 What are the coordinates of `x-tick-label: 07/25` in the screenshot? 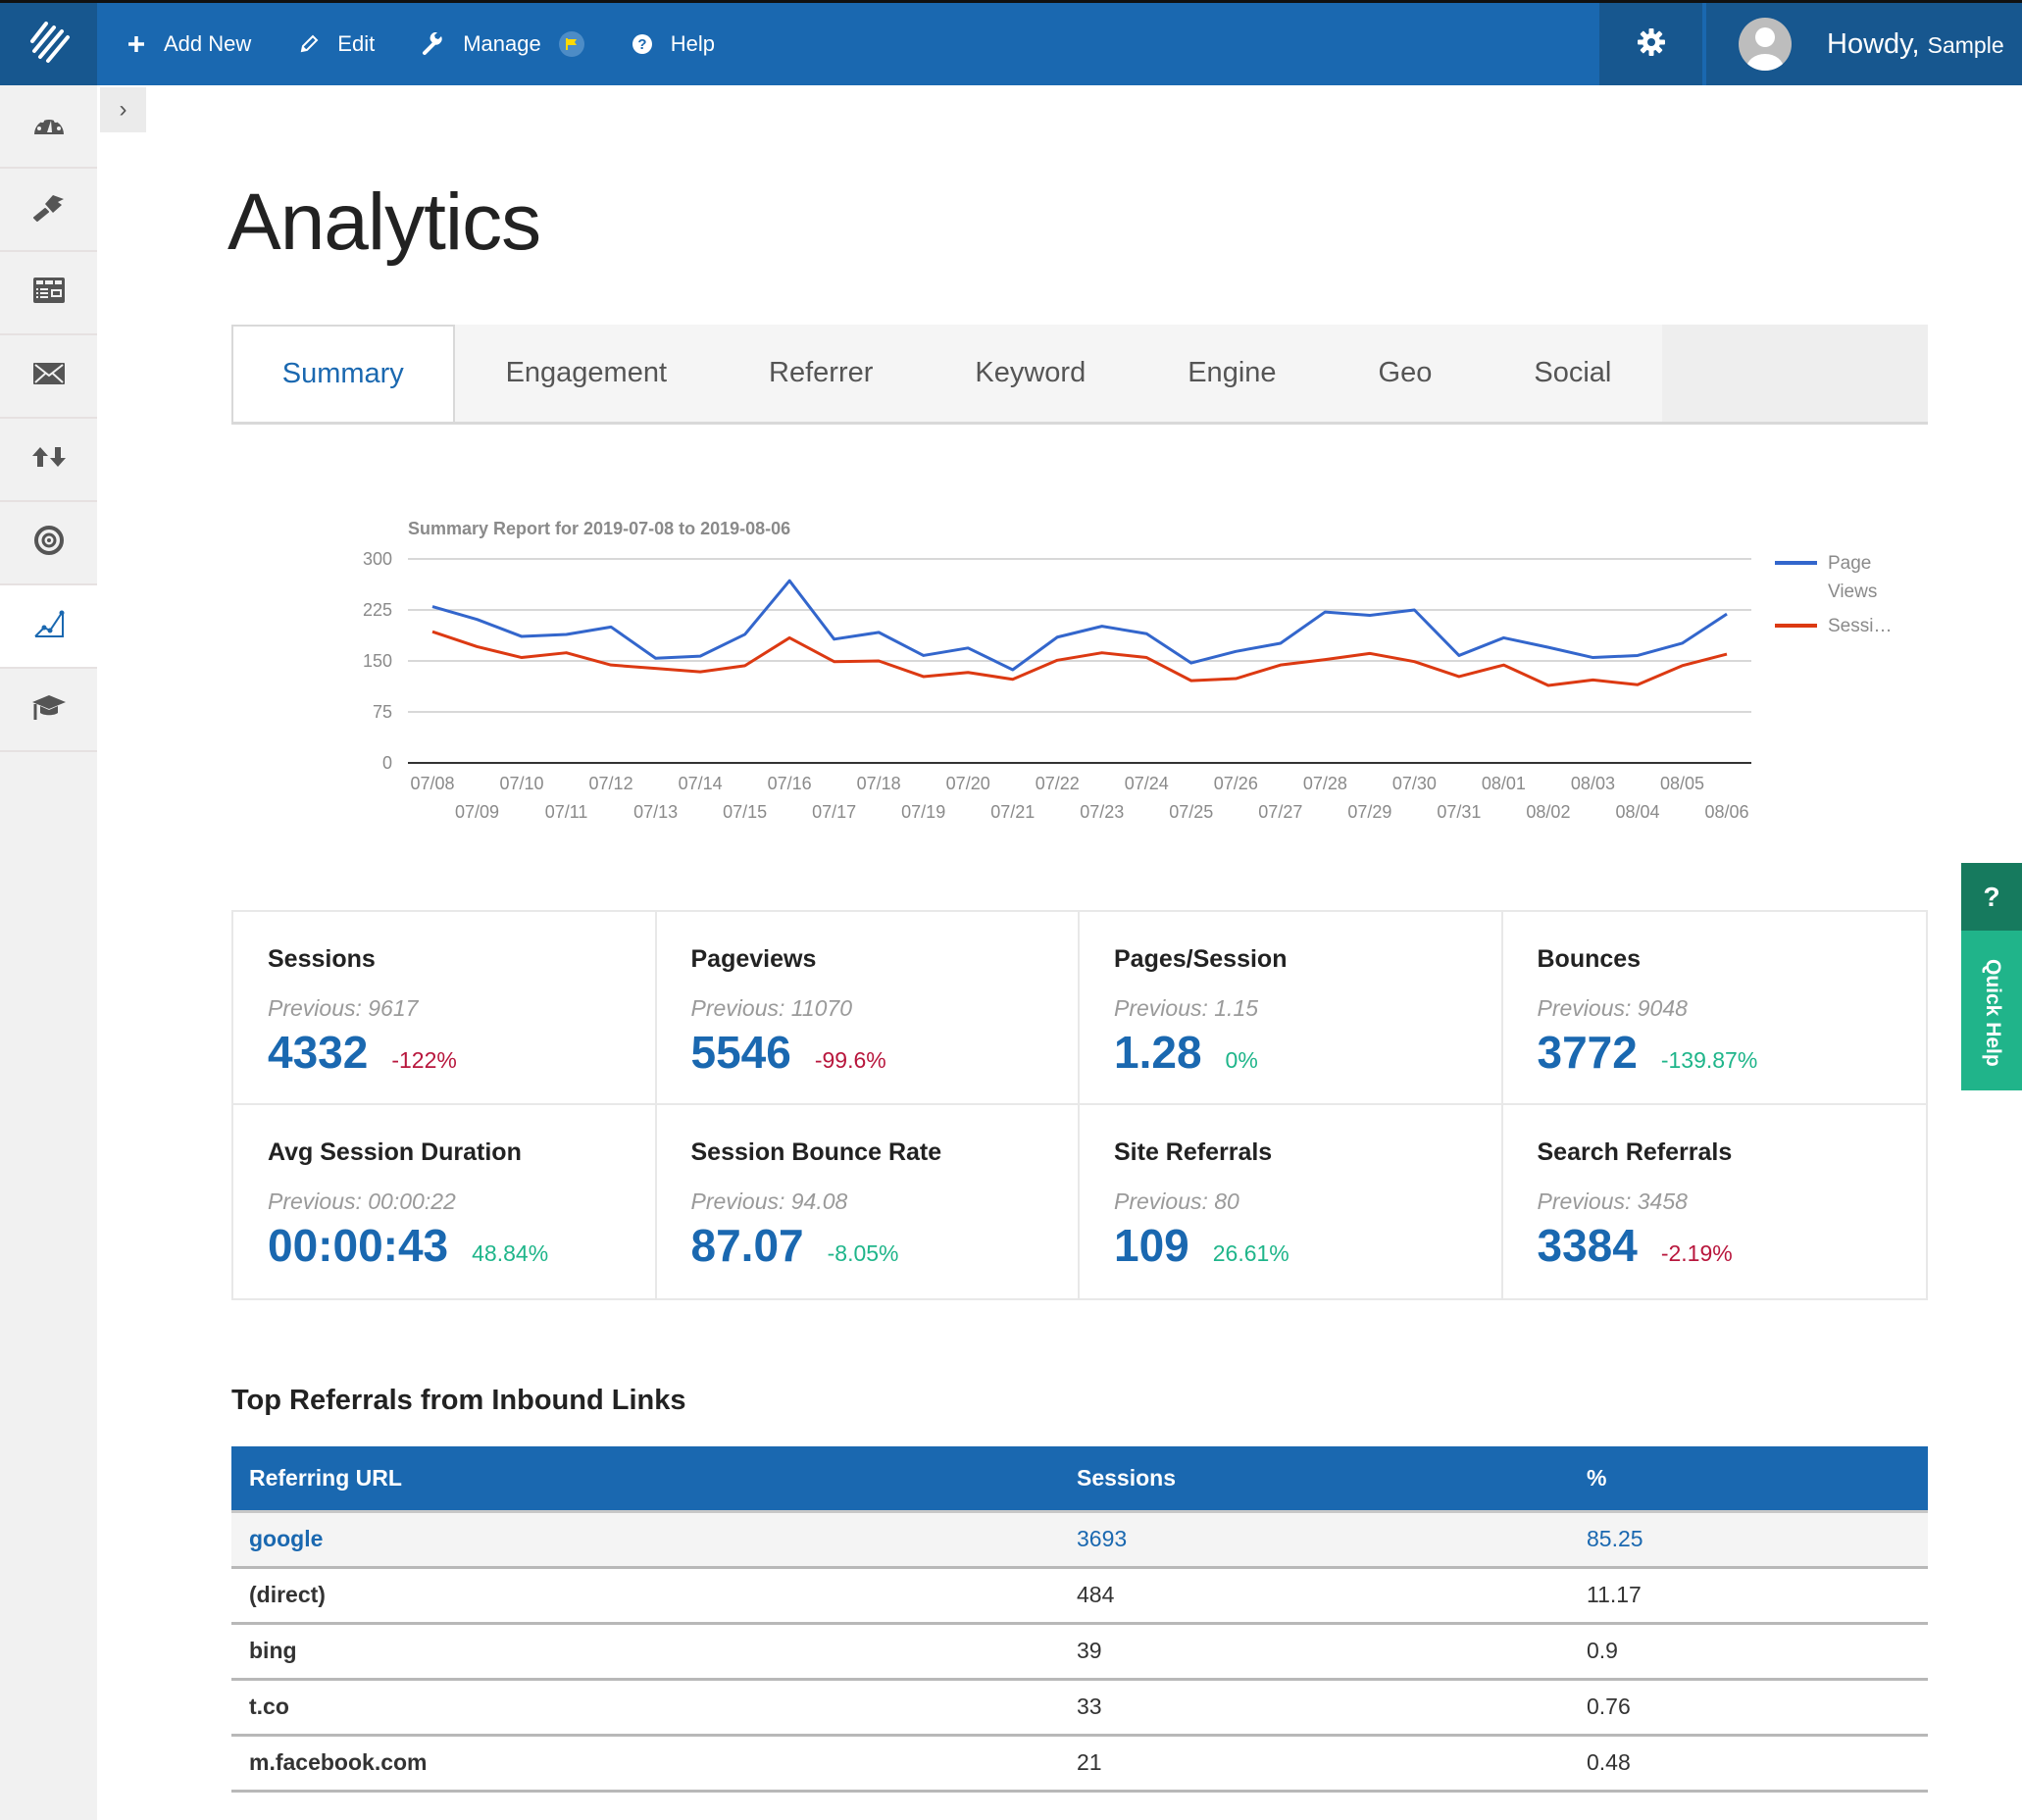 It's located at (1191, 812).